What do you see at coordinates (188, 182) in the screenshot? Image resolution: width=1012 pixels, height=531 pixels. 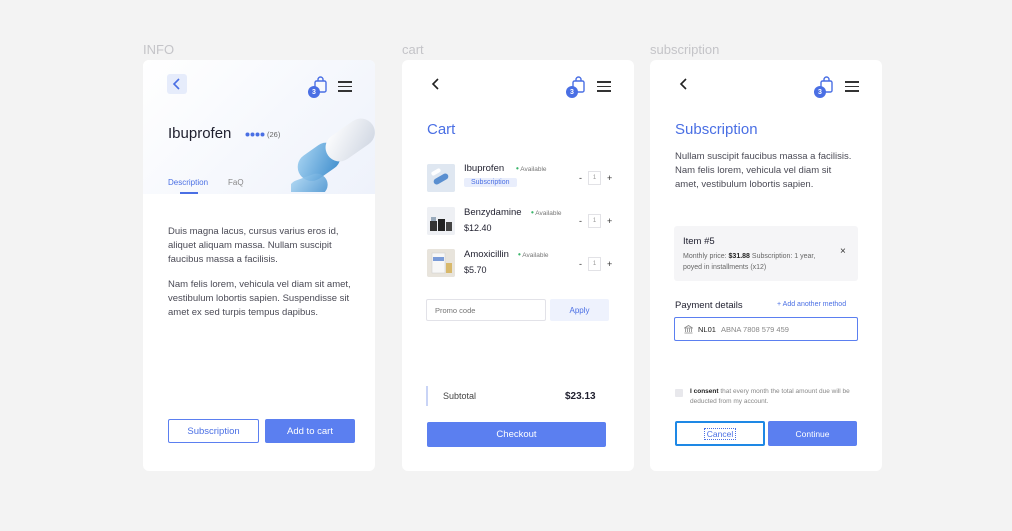 I see `tab-description: Description` at bounding box center [188, 182].